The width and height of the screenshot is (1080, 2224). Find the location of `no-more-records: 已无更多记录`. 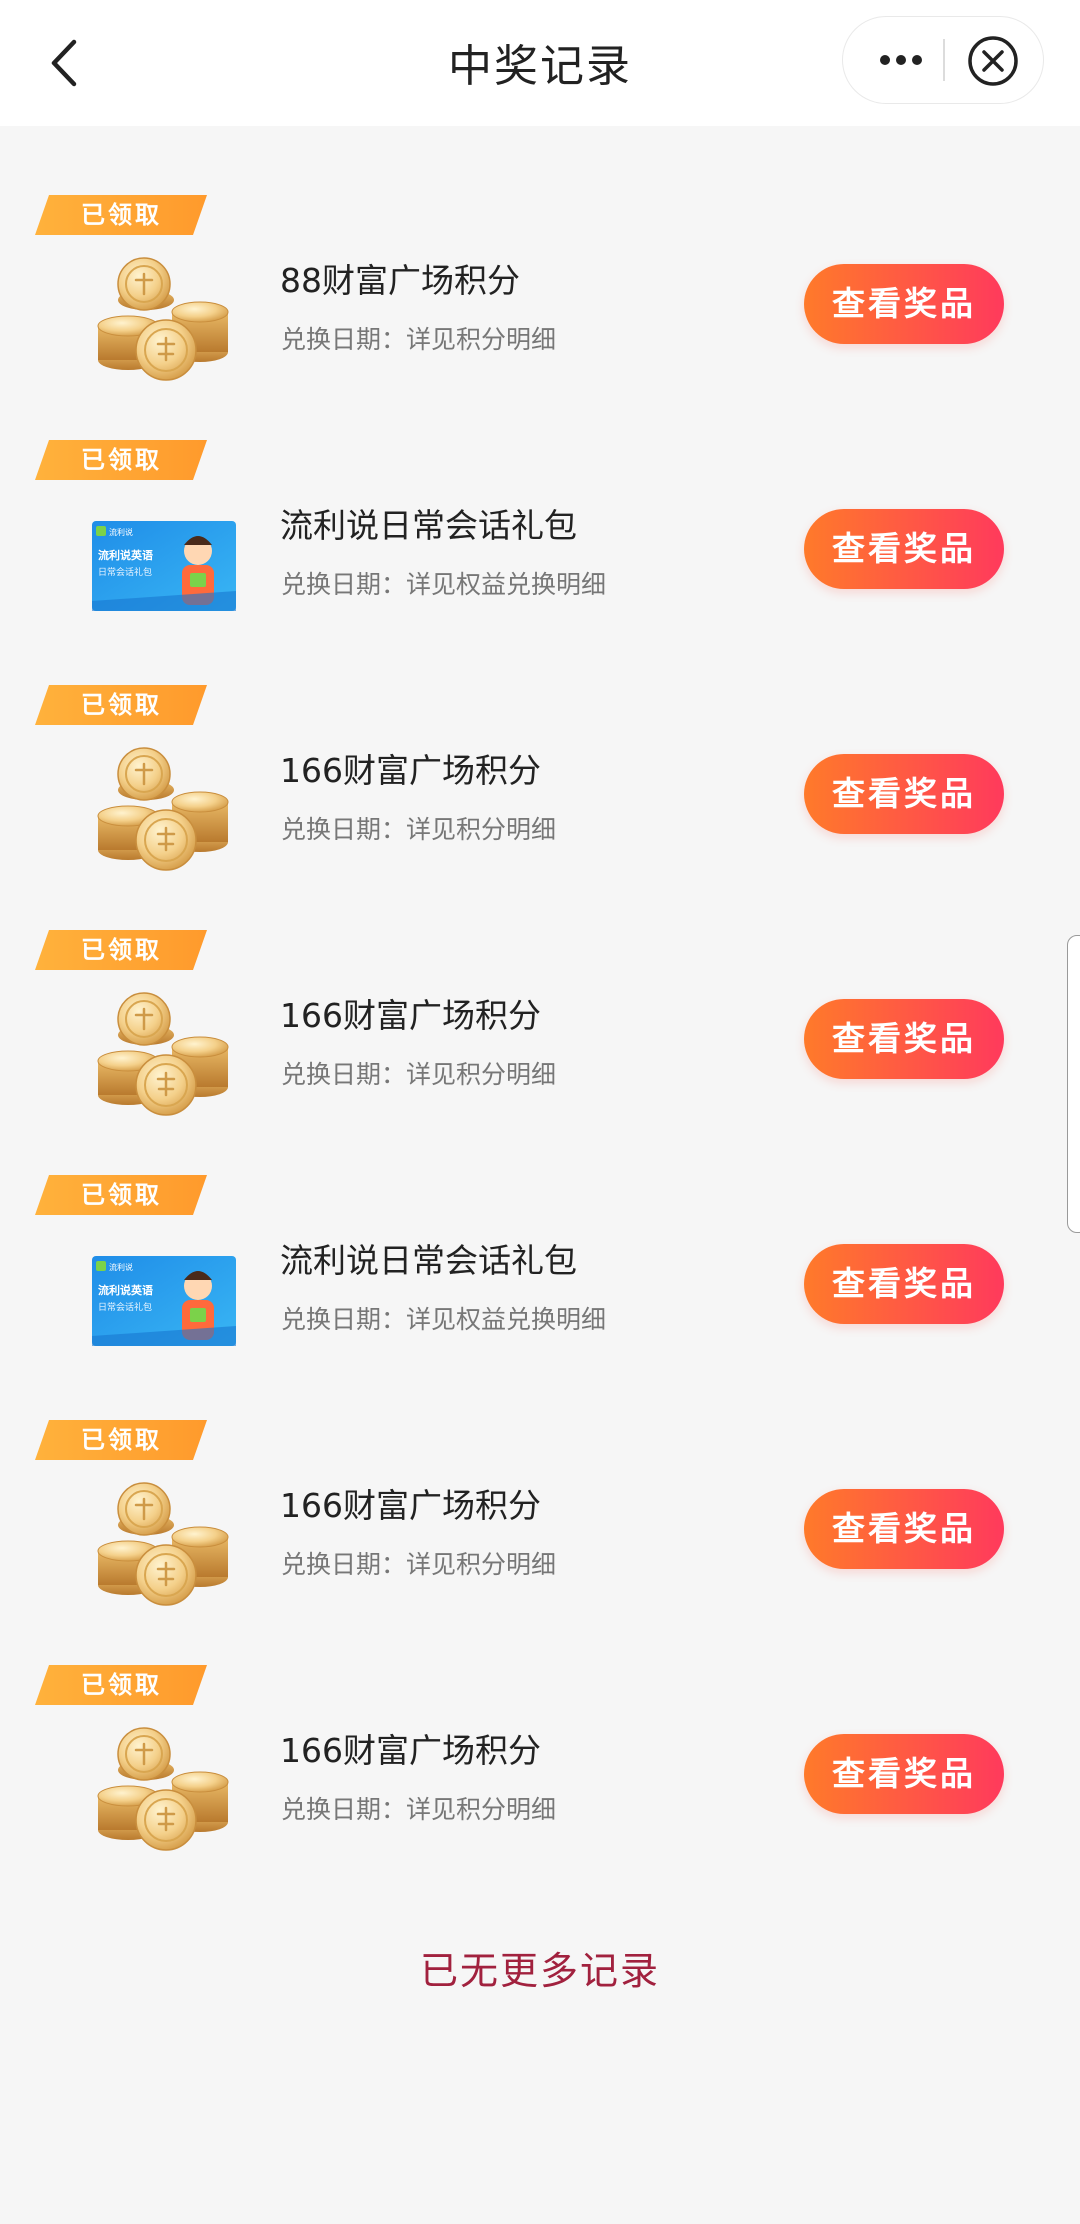

no-more-records: 已无更多记录 is located at coordinates (539, 1971).